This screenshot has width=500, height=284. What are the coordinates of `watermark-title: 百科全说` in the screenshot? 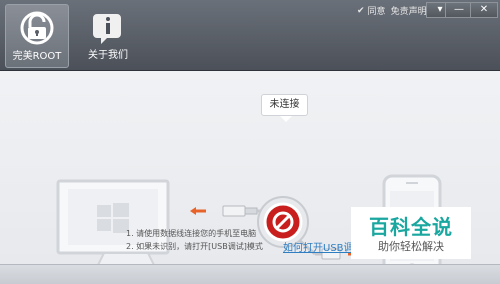 It's located at (411, 227).